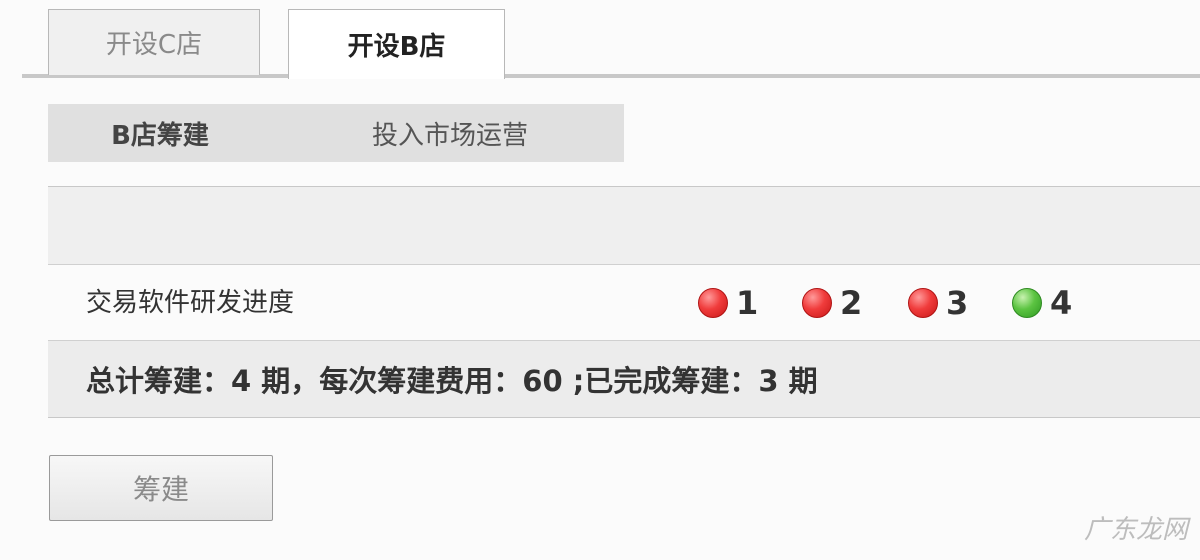  What do you see at coordinates (1061, 303) in the screenshot?
I see `stage-number: 4` at bounding box center [1061, 303].